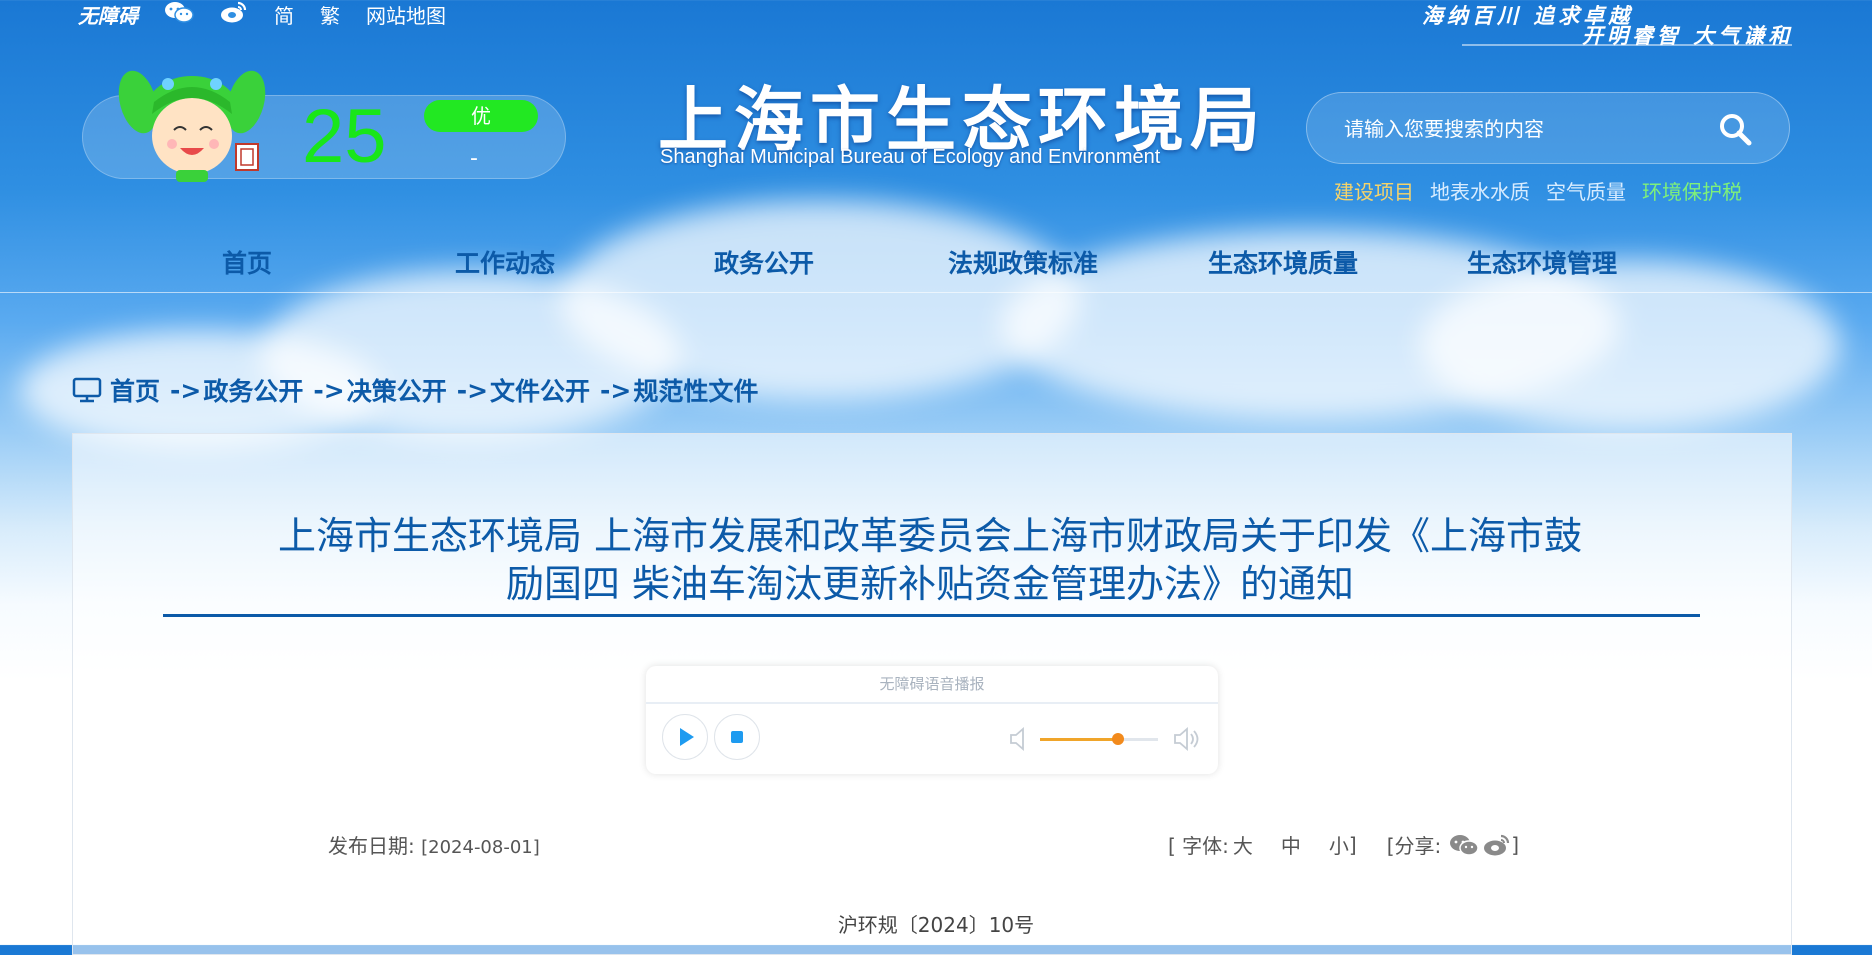 This screenshot has height=955, width=1872. I want to click on aqi-pollutant: -, so click(474, 158).